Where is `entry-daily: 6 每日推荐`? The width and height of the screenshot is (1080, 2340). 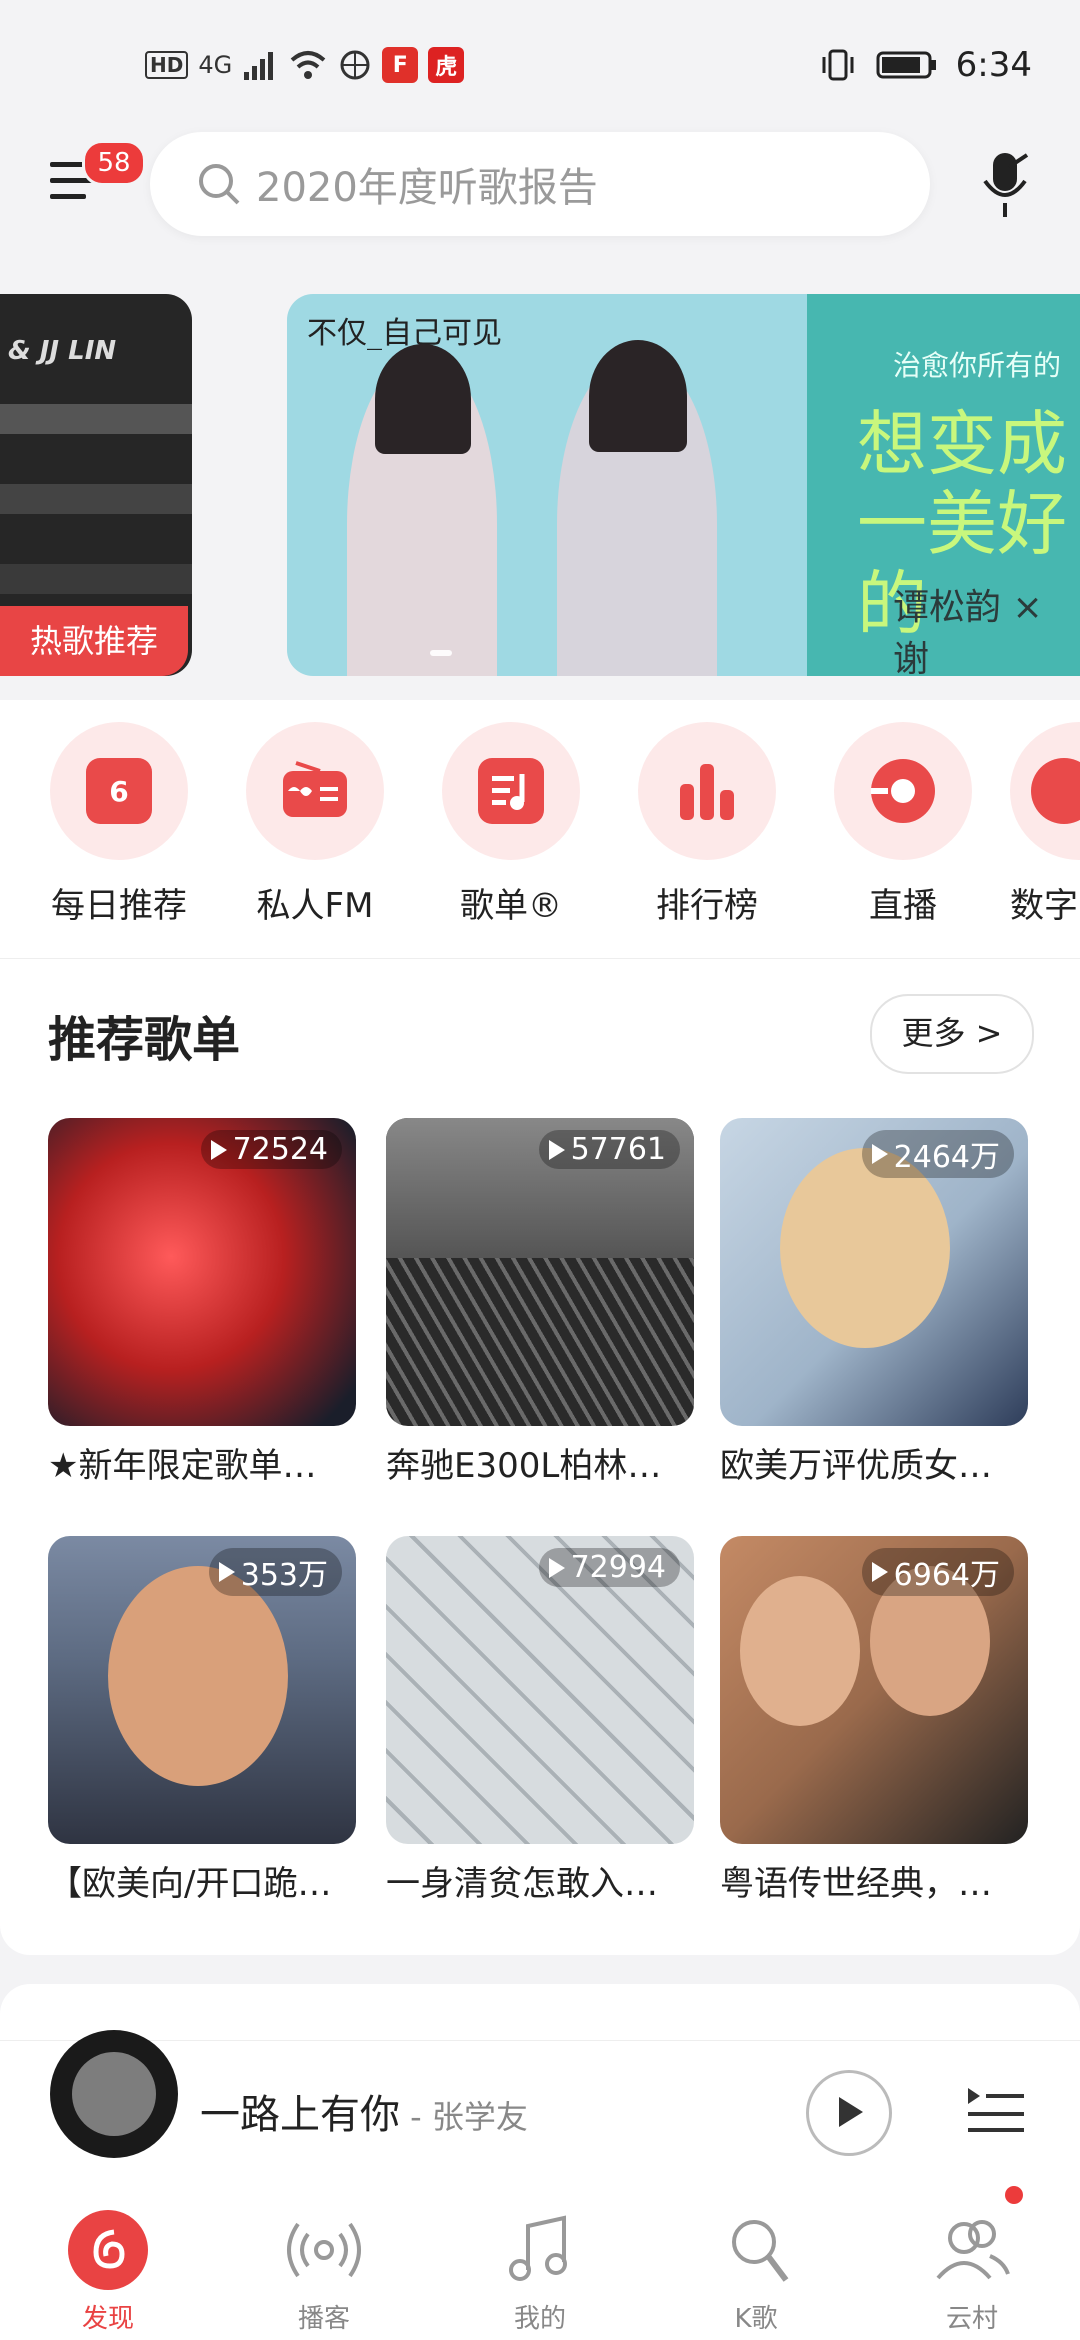
entry-daily: 6 每日推荐 is located at coordinates (119, 824).